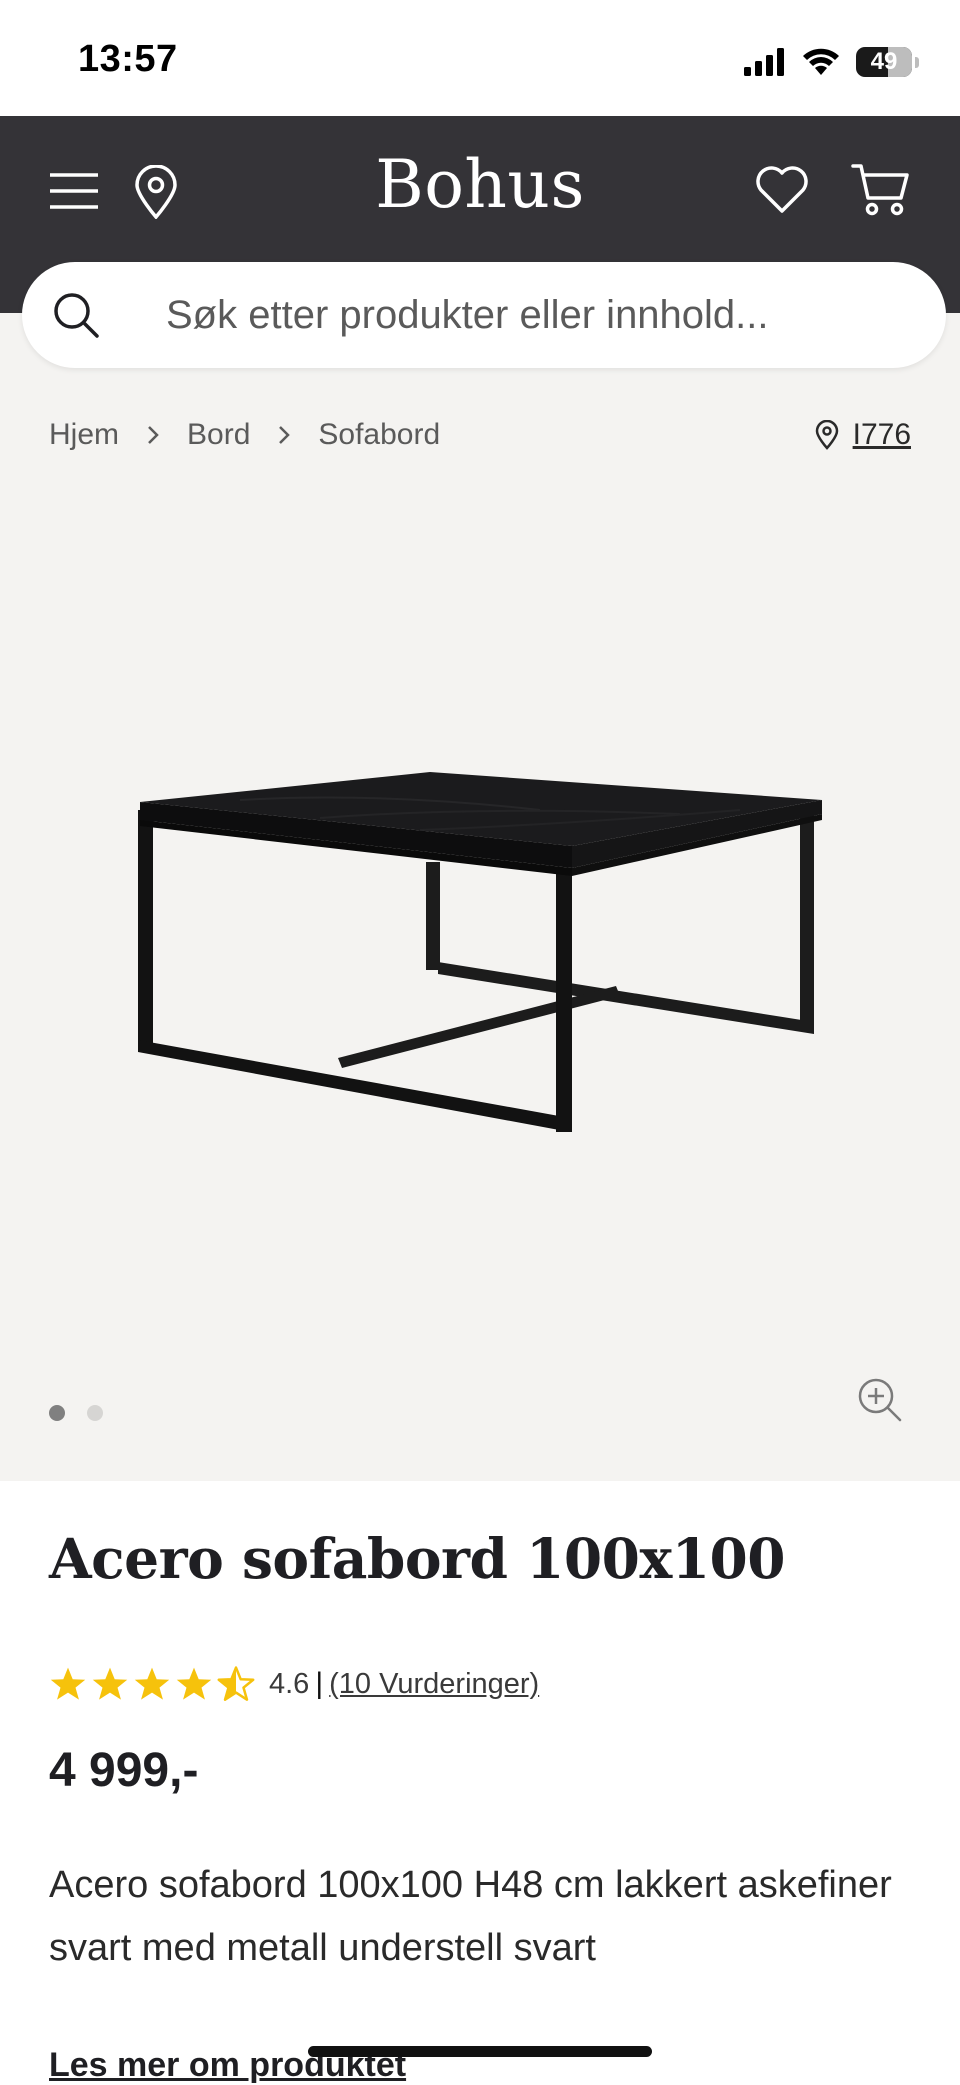  What do you see at coordinates (76, 1413) in the screenshot?
I see `gallery-dots` at bounding box center [76, 1413].